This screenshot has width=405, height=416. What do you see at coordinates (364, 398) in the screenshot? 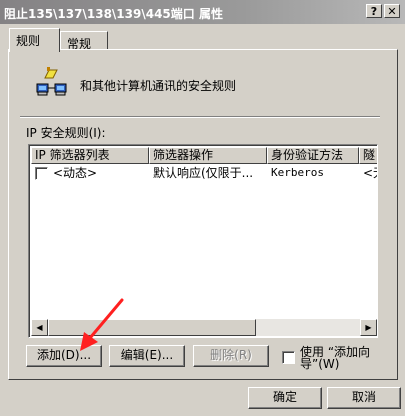
I see `cancel-button: 取消` at bounding box center [364, 398].